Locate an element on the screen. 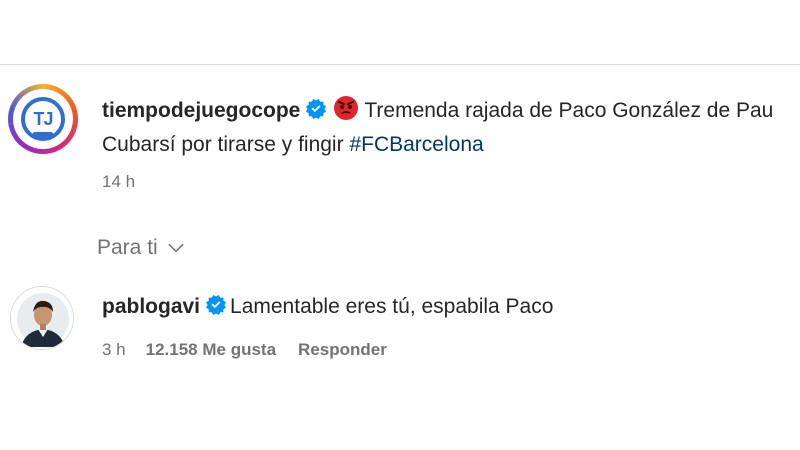 The image size is (800, 450). post-timestamp: 14 h is located at coordinates (118, 182).